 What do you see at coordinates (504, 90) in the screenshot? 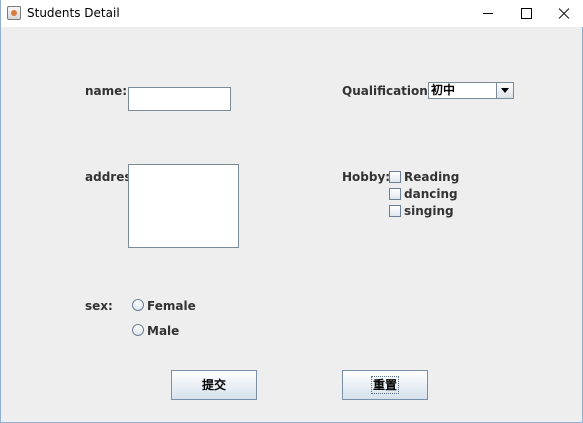
I see `chevron-down-icon` at bounding box center [504, 90].